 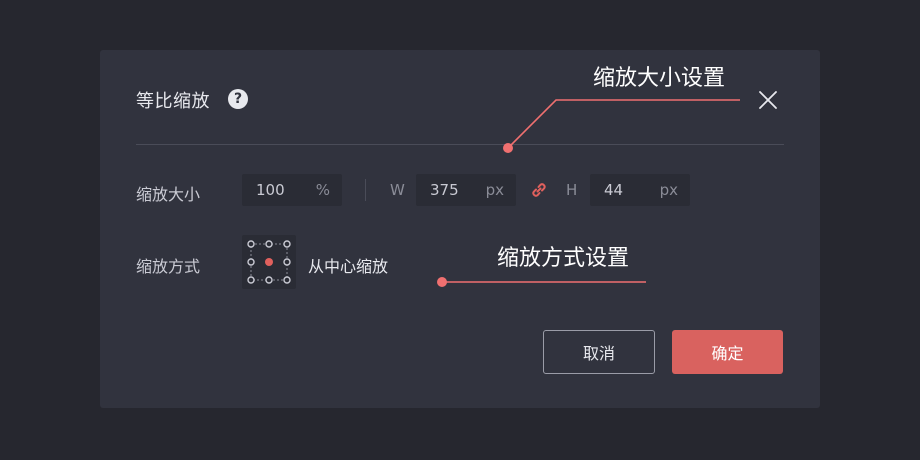 What do you see at coordinates (659, 78) in the screenshot?
I see `scale-setting-annotation: 缩放大小设置` at bounding box center [659, 78].